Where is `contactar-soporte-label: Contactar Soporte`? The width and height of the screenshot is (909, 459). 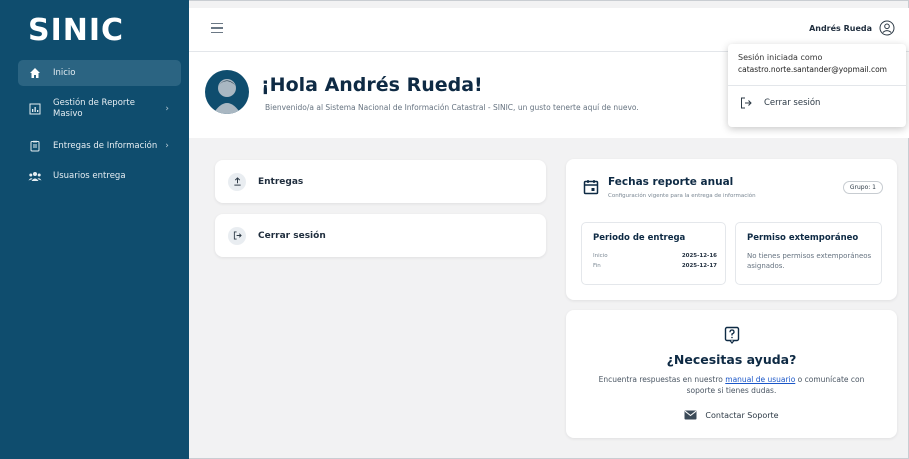
contactar-soporte-label: Contactar Soporte is located at coordinates (742, 415).